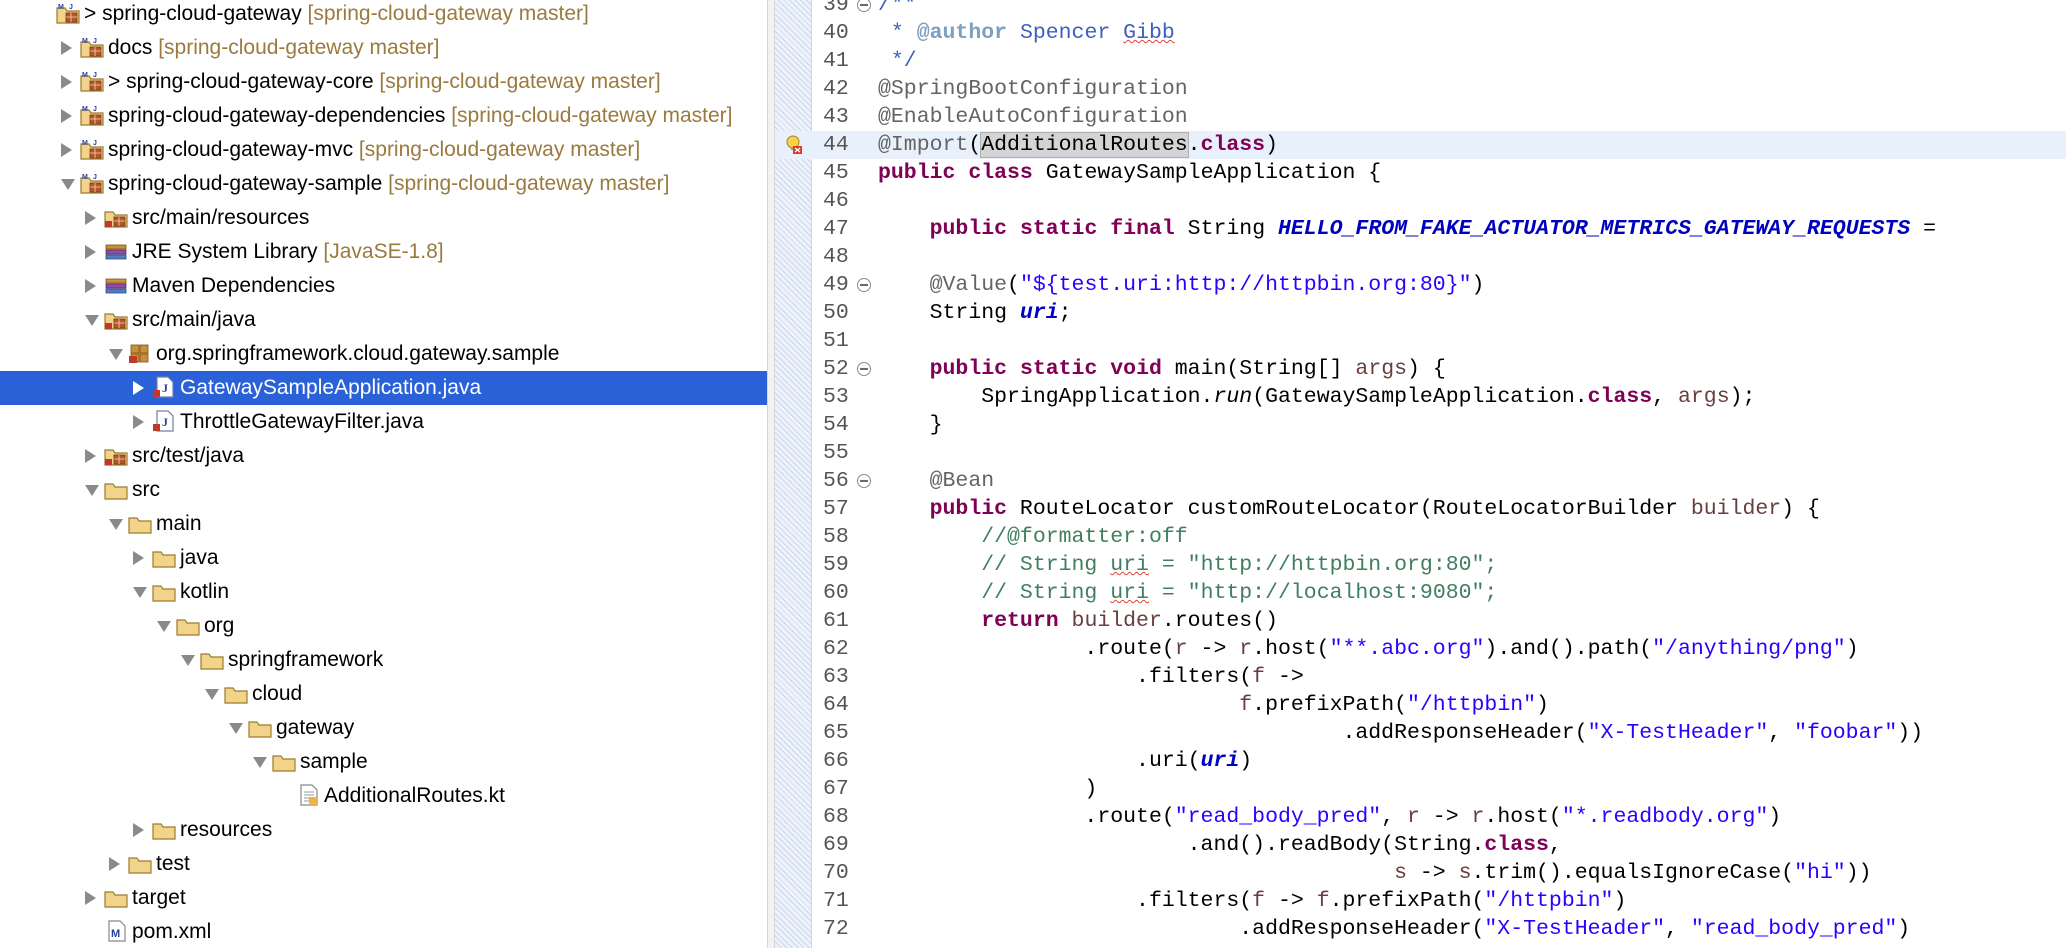 The height and width of the screenshot is (948, 2066). What do you see at coordinates (383, 592) in the screenshot?
I see `tree-item: kotlin` at bounding box center [383, 592].